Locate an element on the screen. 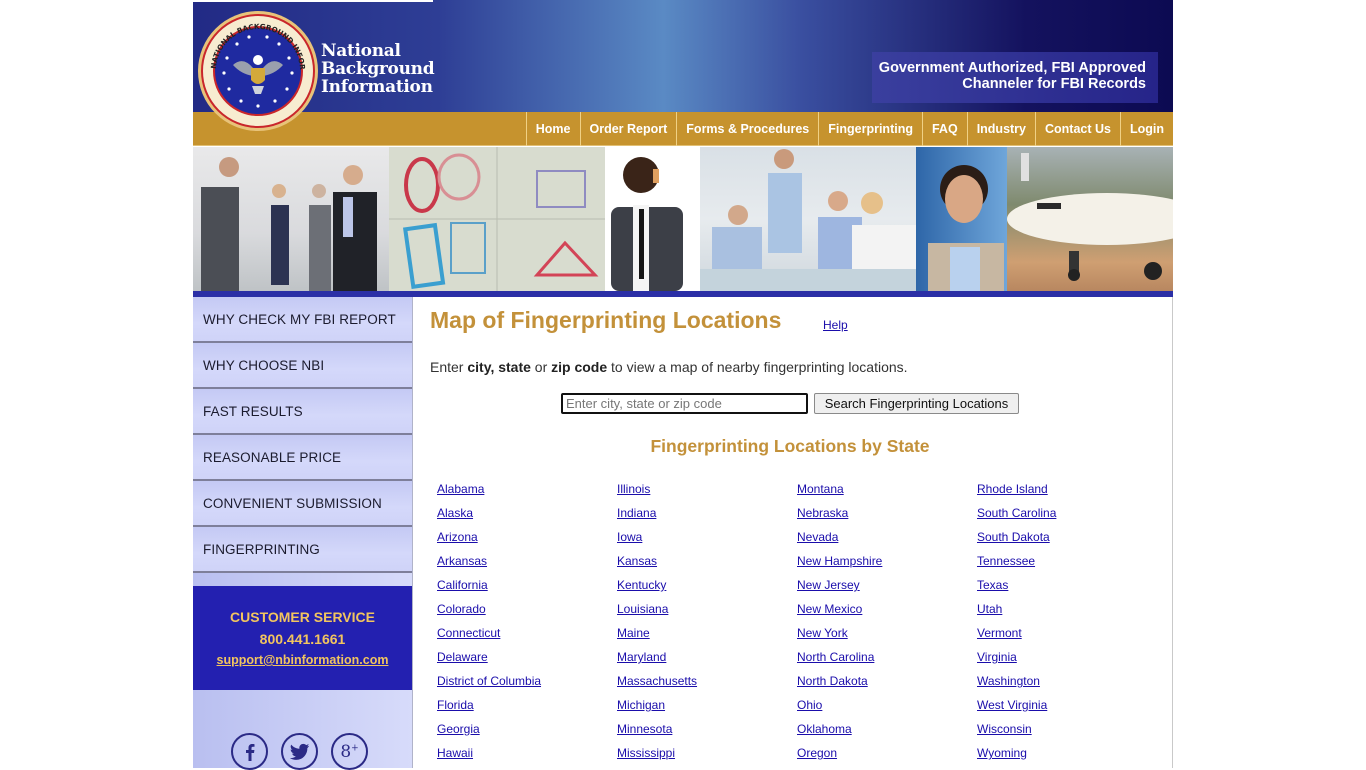  state-cell: Minnesota is located at coordinates (707, 732).